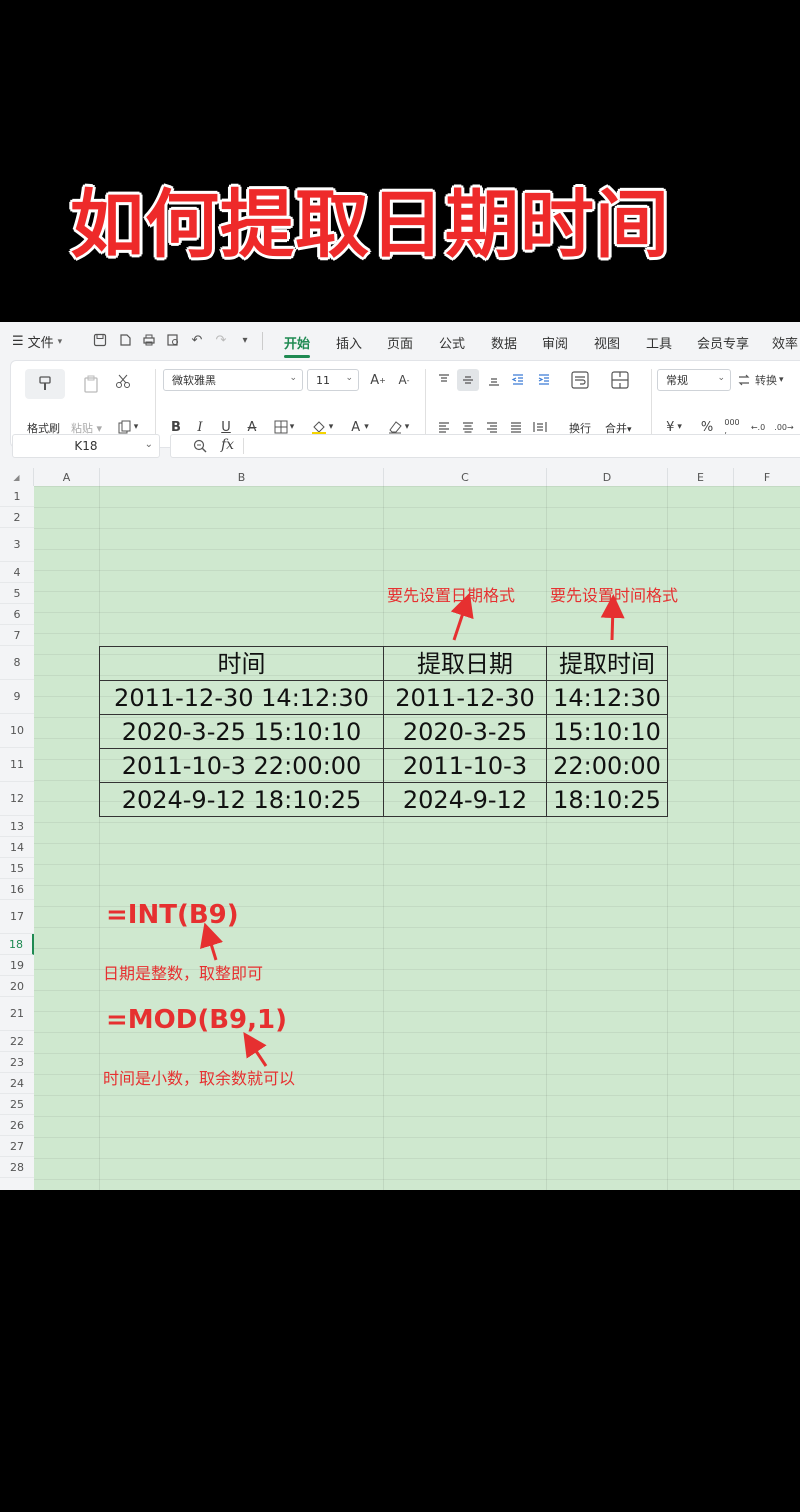 This screenshot has height=1512, width=800. I want to click on column-header-d: D, so click(607, 477).